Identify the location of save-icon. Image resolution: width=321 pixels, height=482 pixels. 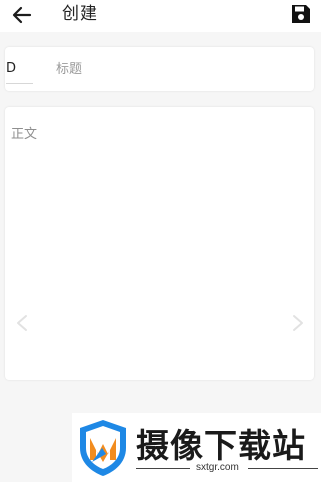
(301, 14).